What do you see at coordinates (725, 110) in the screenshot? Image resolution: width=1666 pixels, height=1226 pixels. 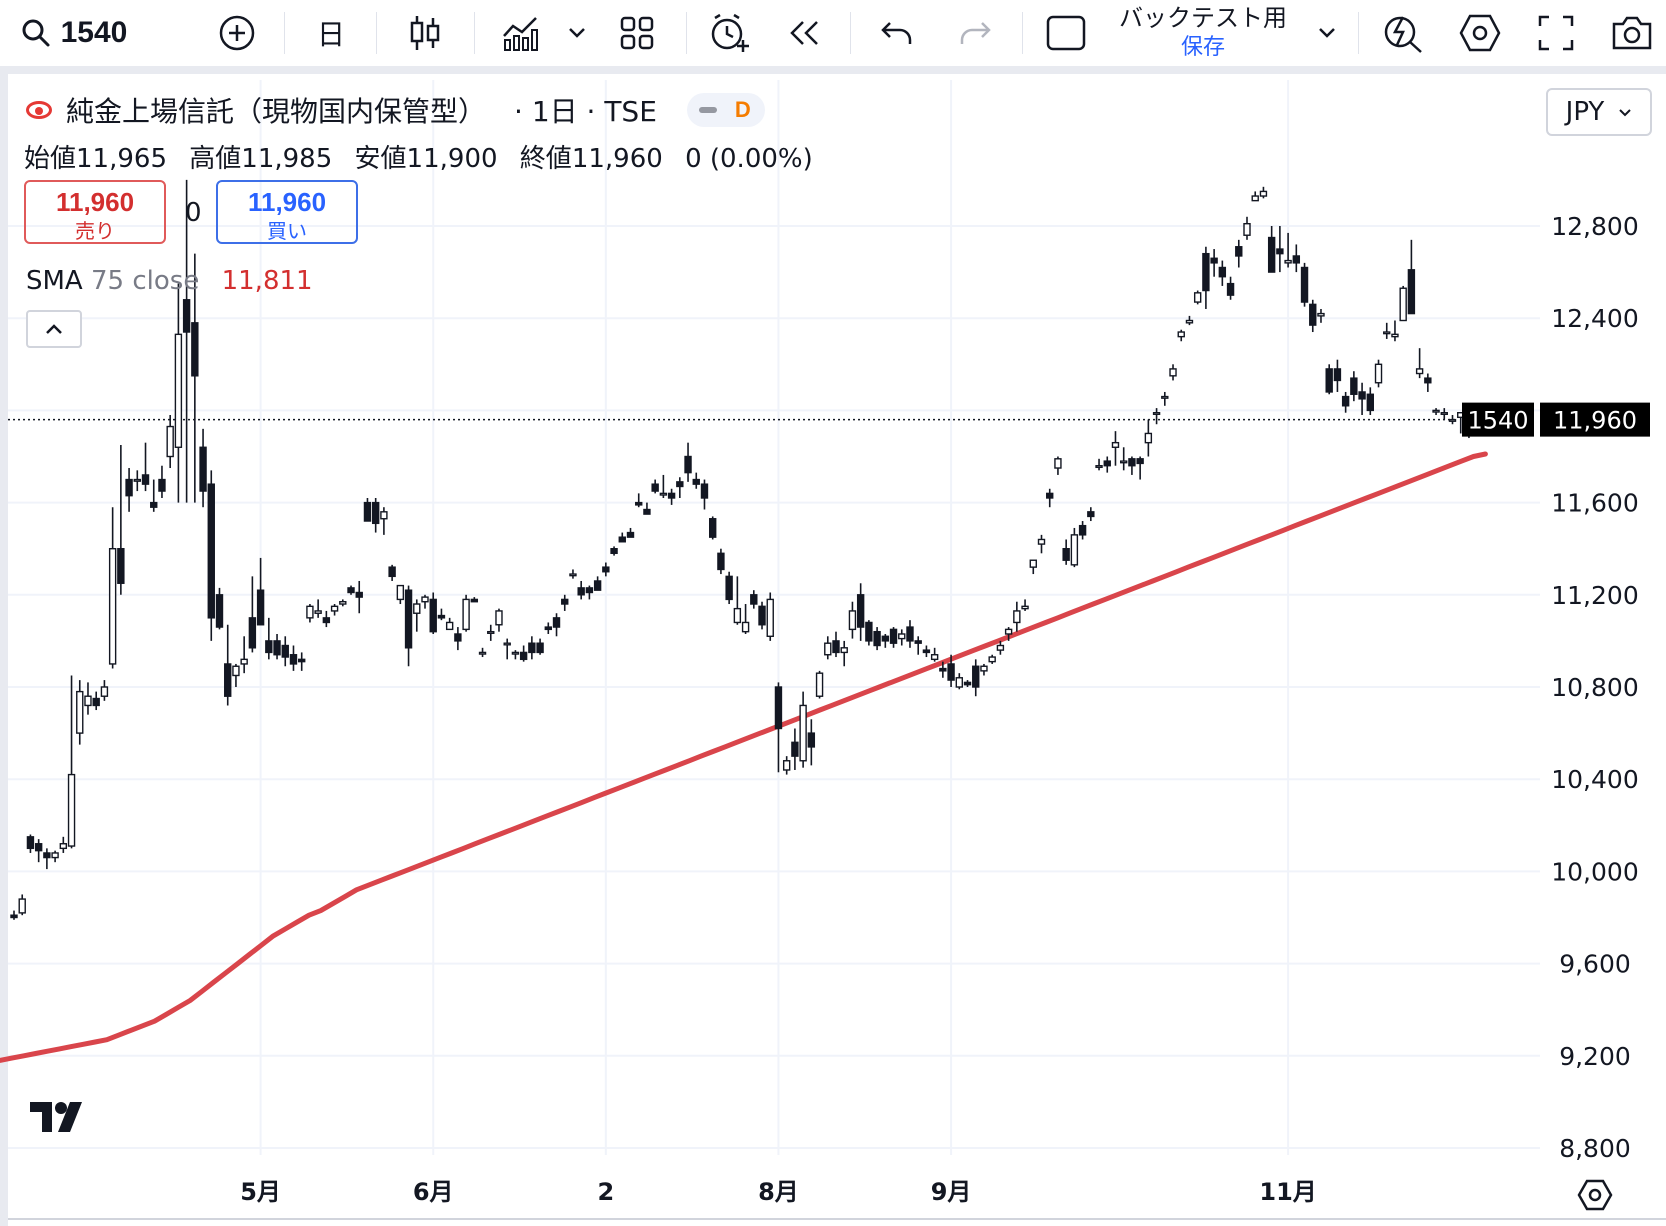 I see `data-status-badge: D` at bounding box center [725, 110].